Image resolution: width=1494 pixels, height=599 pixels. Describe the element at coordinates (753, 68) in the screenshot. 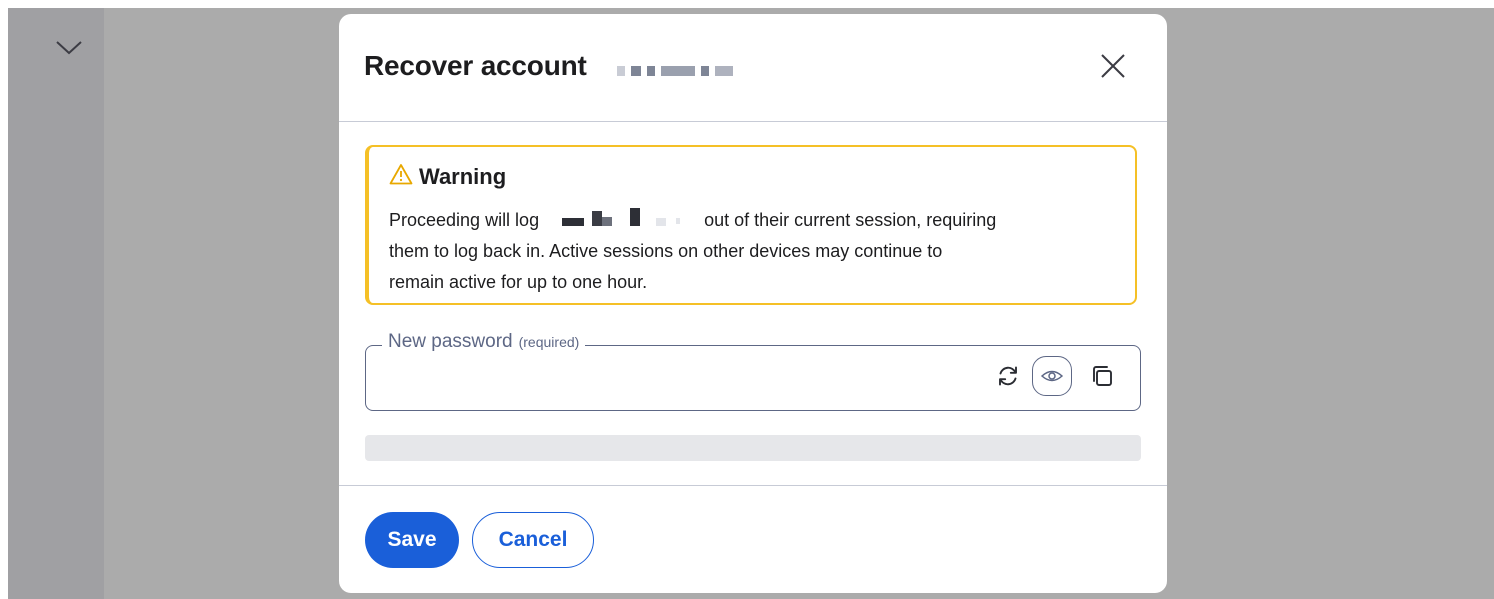

I see `dialog-header: Recover account` at that location.